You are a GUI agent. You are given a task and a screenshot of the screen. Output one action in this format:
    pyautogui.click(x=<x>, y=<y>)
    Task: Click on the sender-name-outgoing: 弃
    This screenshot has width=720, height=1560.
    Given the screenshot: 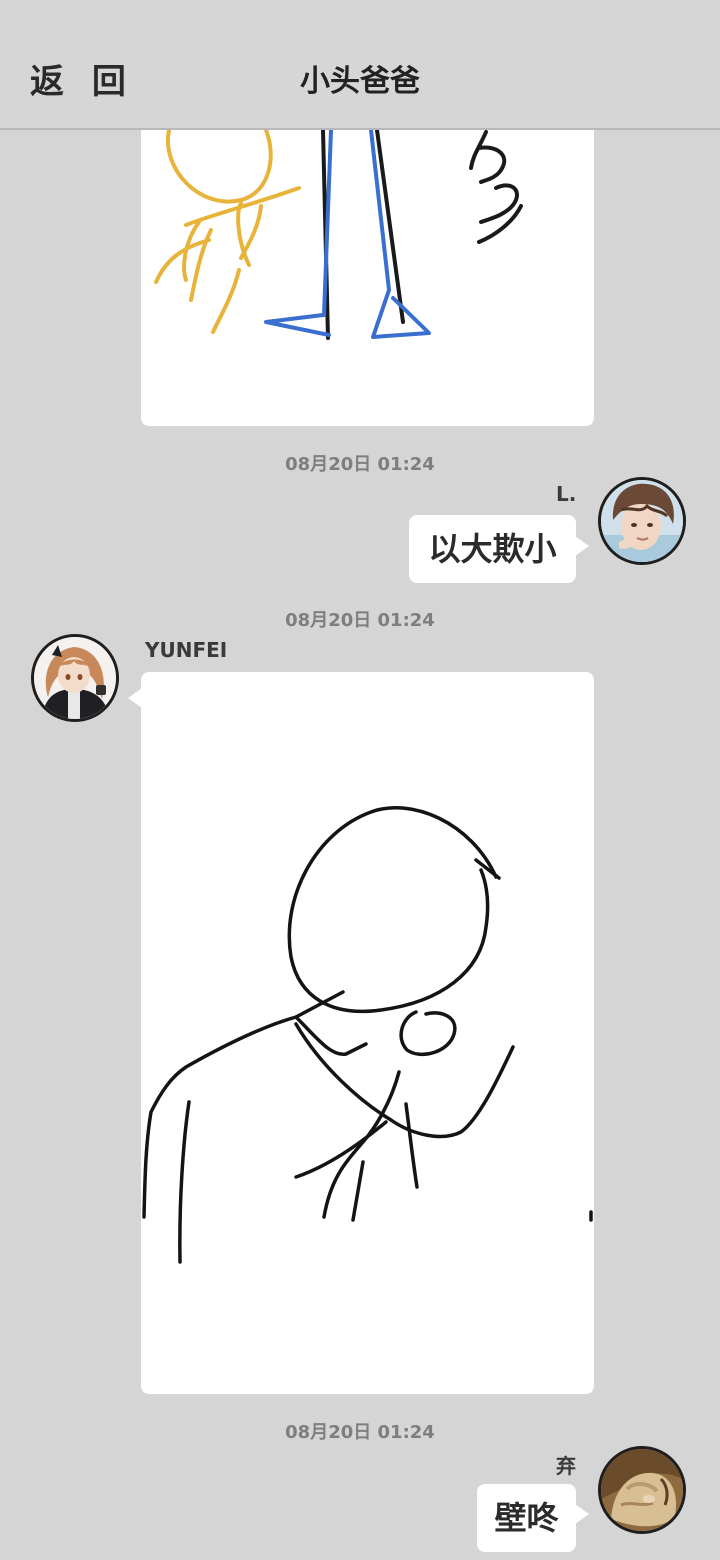 What is the action you would take?
    pyautogui.click(x=566, y=1466)
    